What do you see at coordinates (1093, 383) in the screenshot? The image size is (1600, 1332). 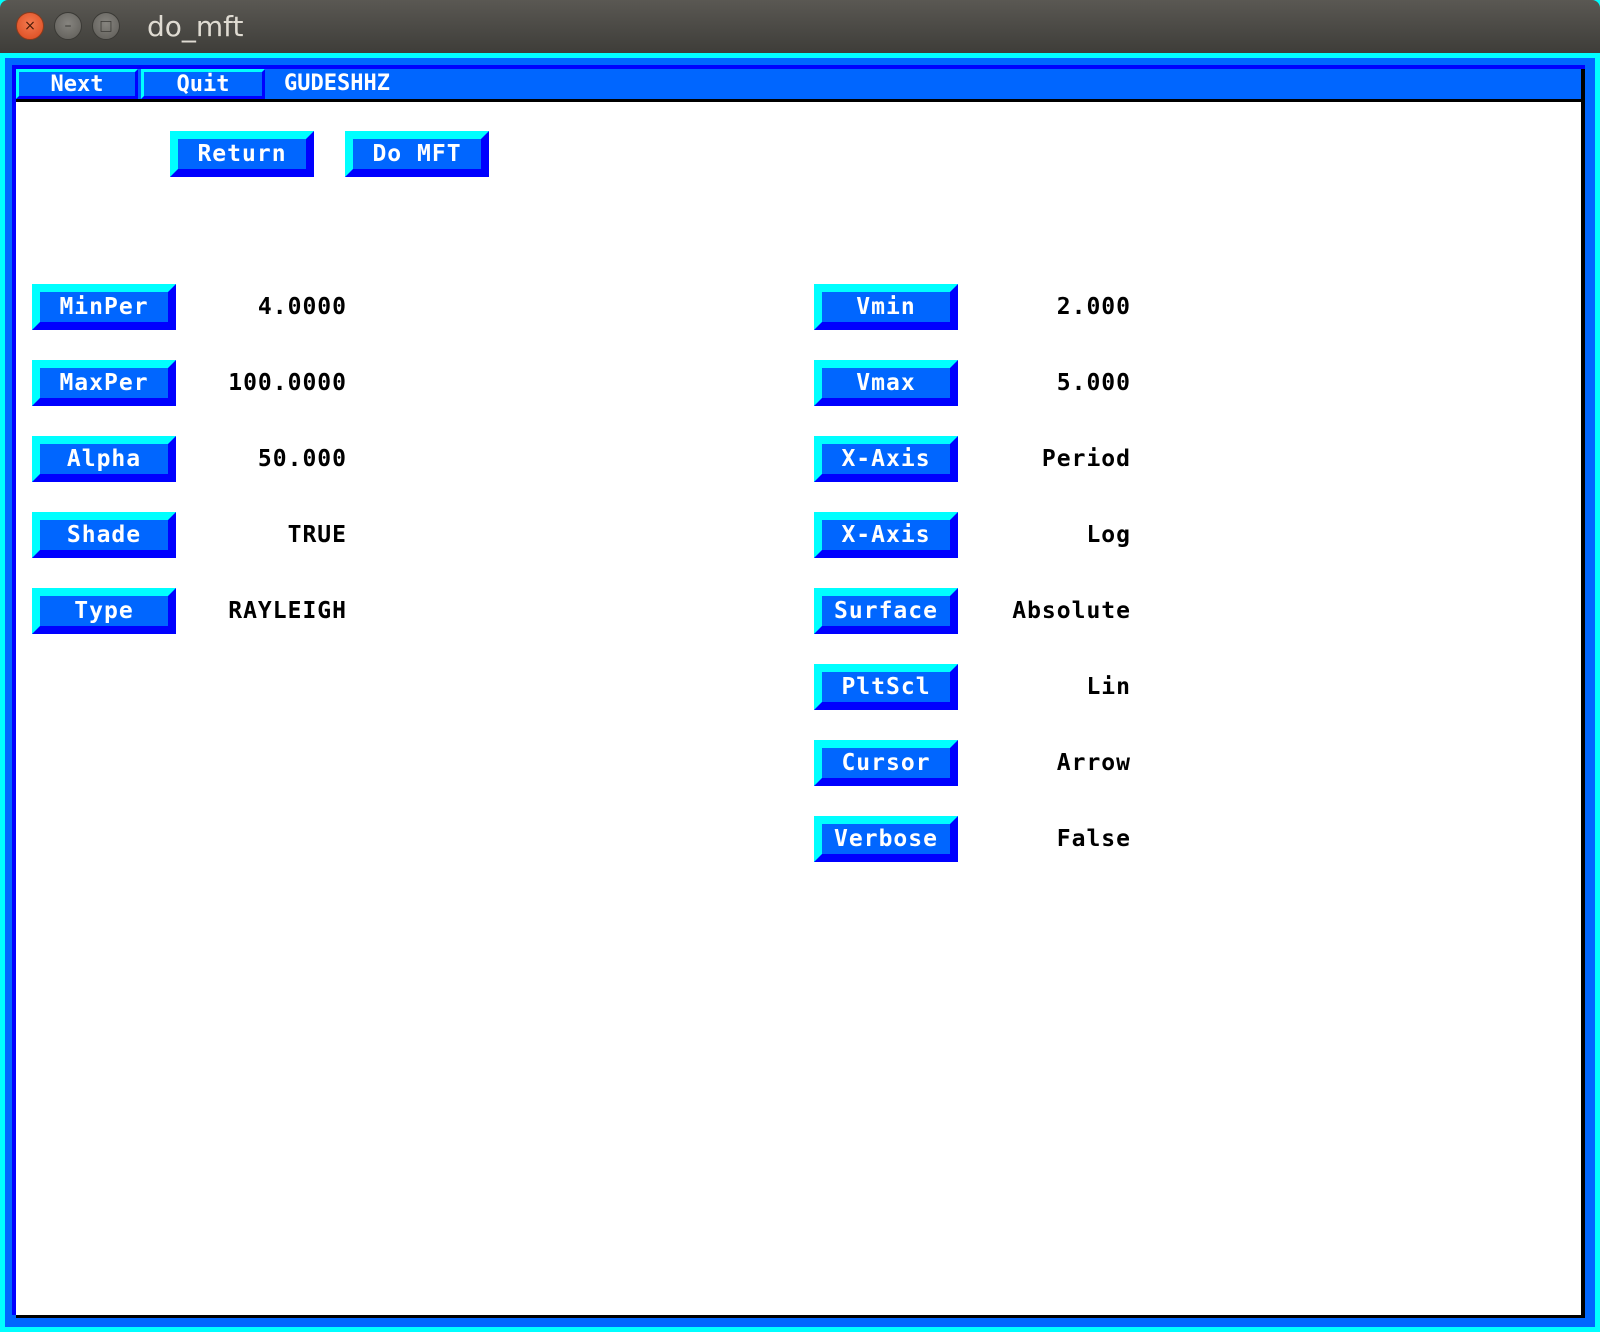 I see `vmax-value: 5.000` at bounding box center [1093, 383].